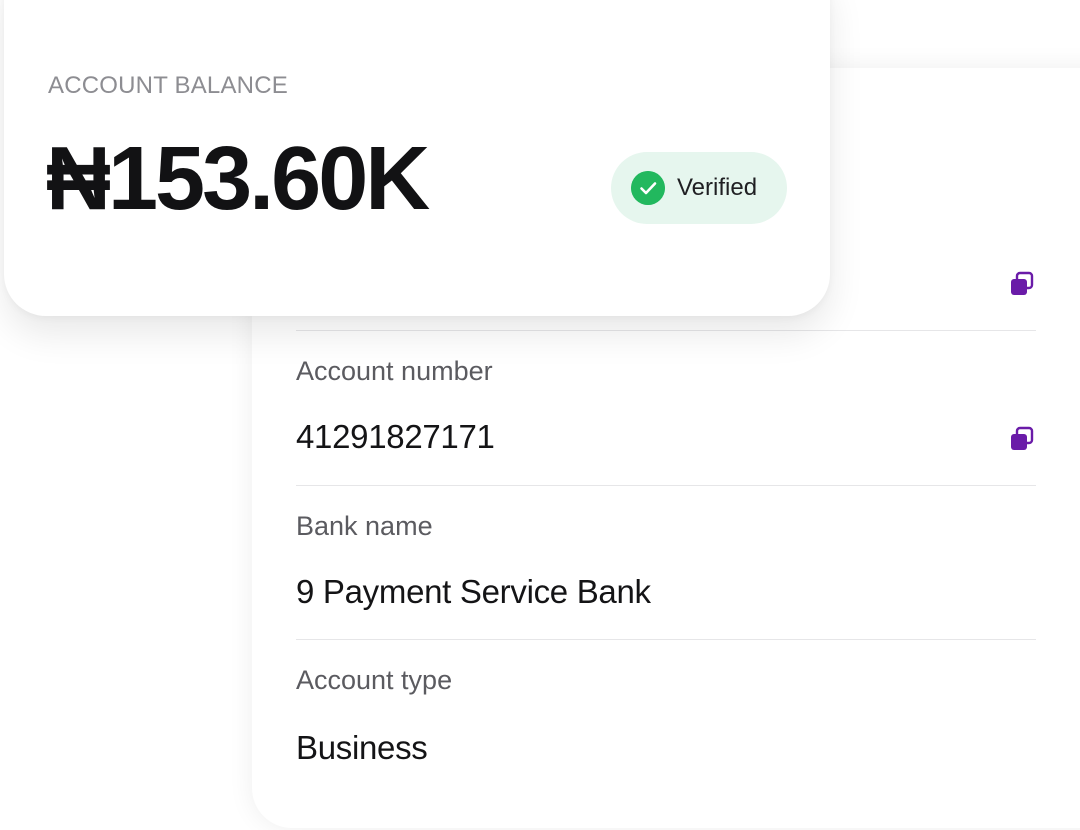 The width and height of the screenshot is (1080, 830). Describe the element at coordinates (362, 747) in the screenshot. I see `account-type-value: Business` at that location.